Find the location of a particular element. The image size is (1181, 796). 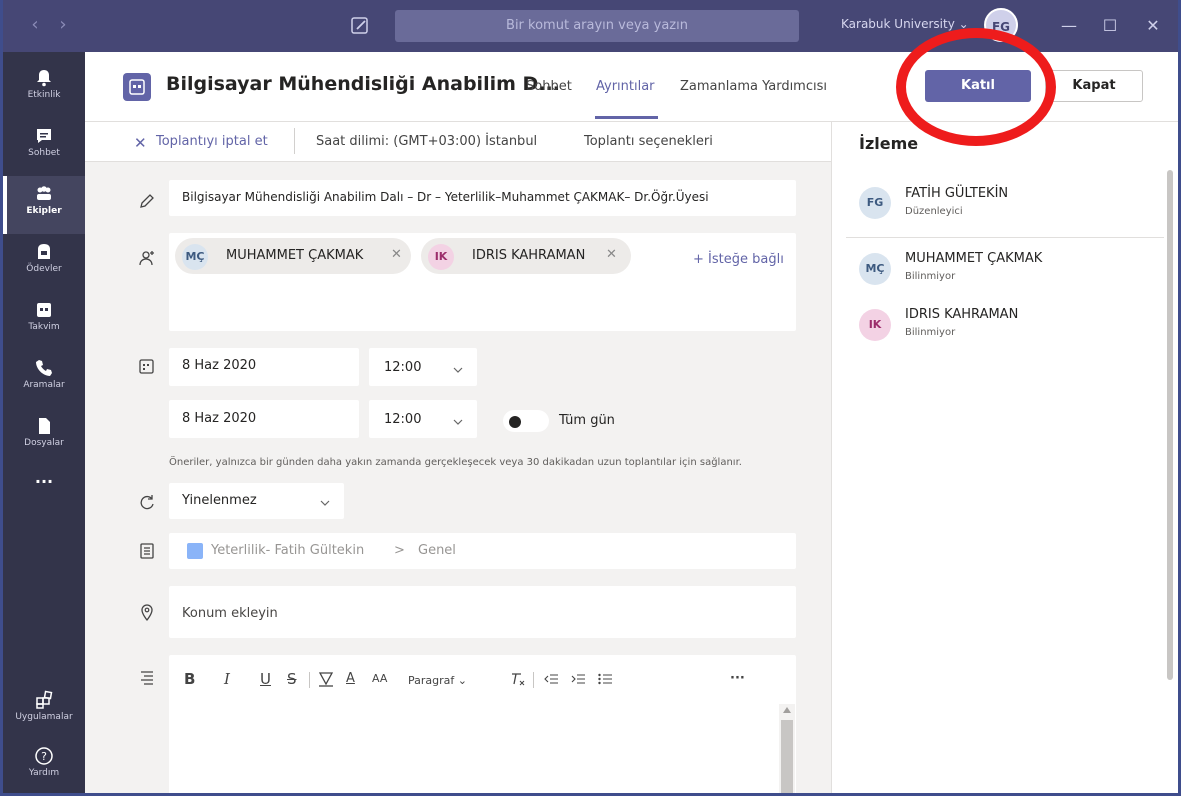

org-name: Karabuk University is located at coordinates (898, 24).